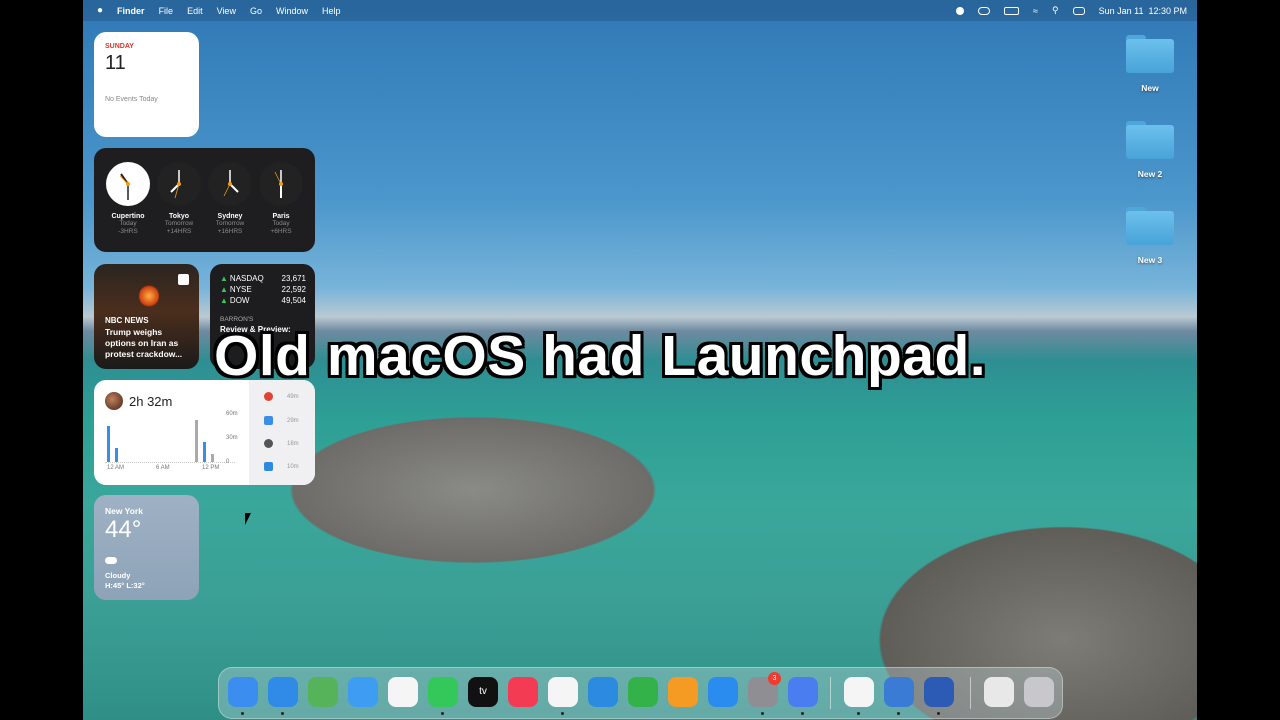  Describe the element at coordinates (1150, 174) in the screenshot. I see `folder-label: New 2` at that location.